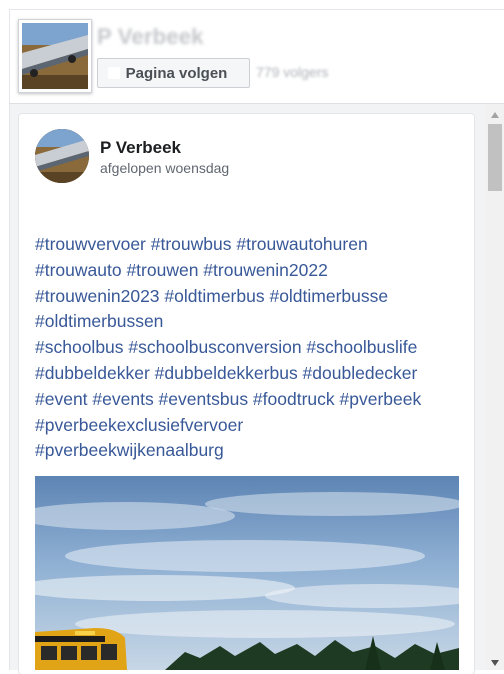 Image resolution: width=504 pixels, height=674 pixels. What do you see at coordinates (292, 72) in the screenshot?
I see `follower-count: 779 volgers` at bounding box center [292, 72].